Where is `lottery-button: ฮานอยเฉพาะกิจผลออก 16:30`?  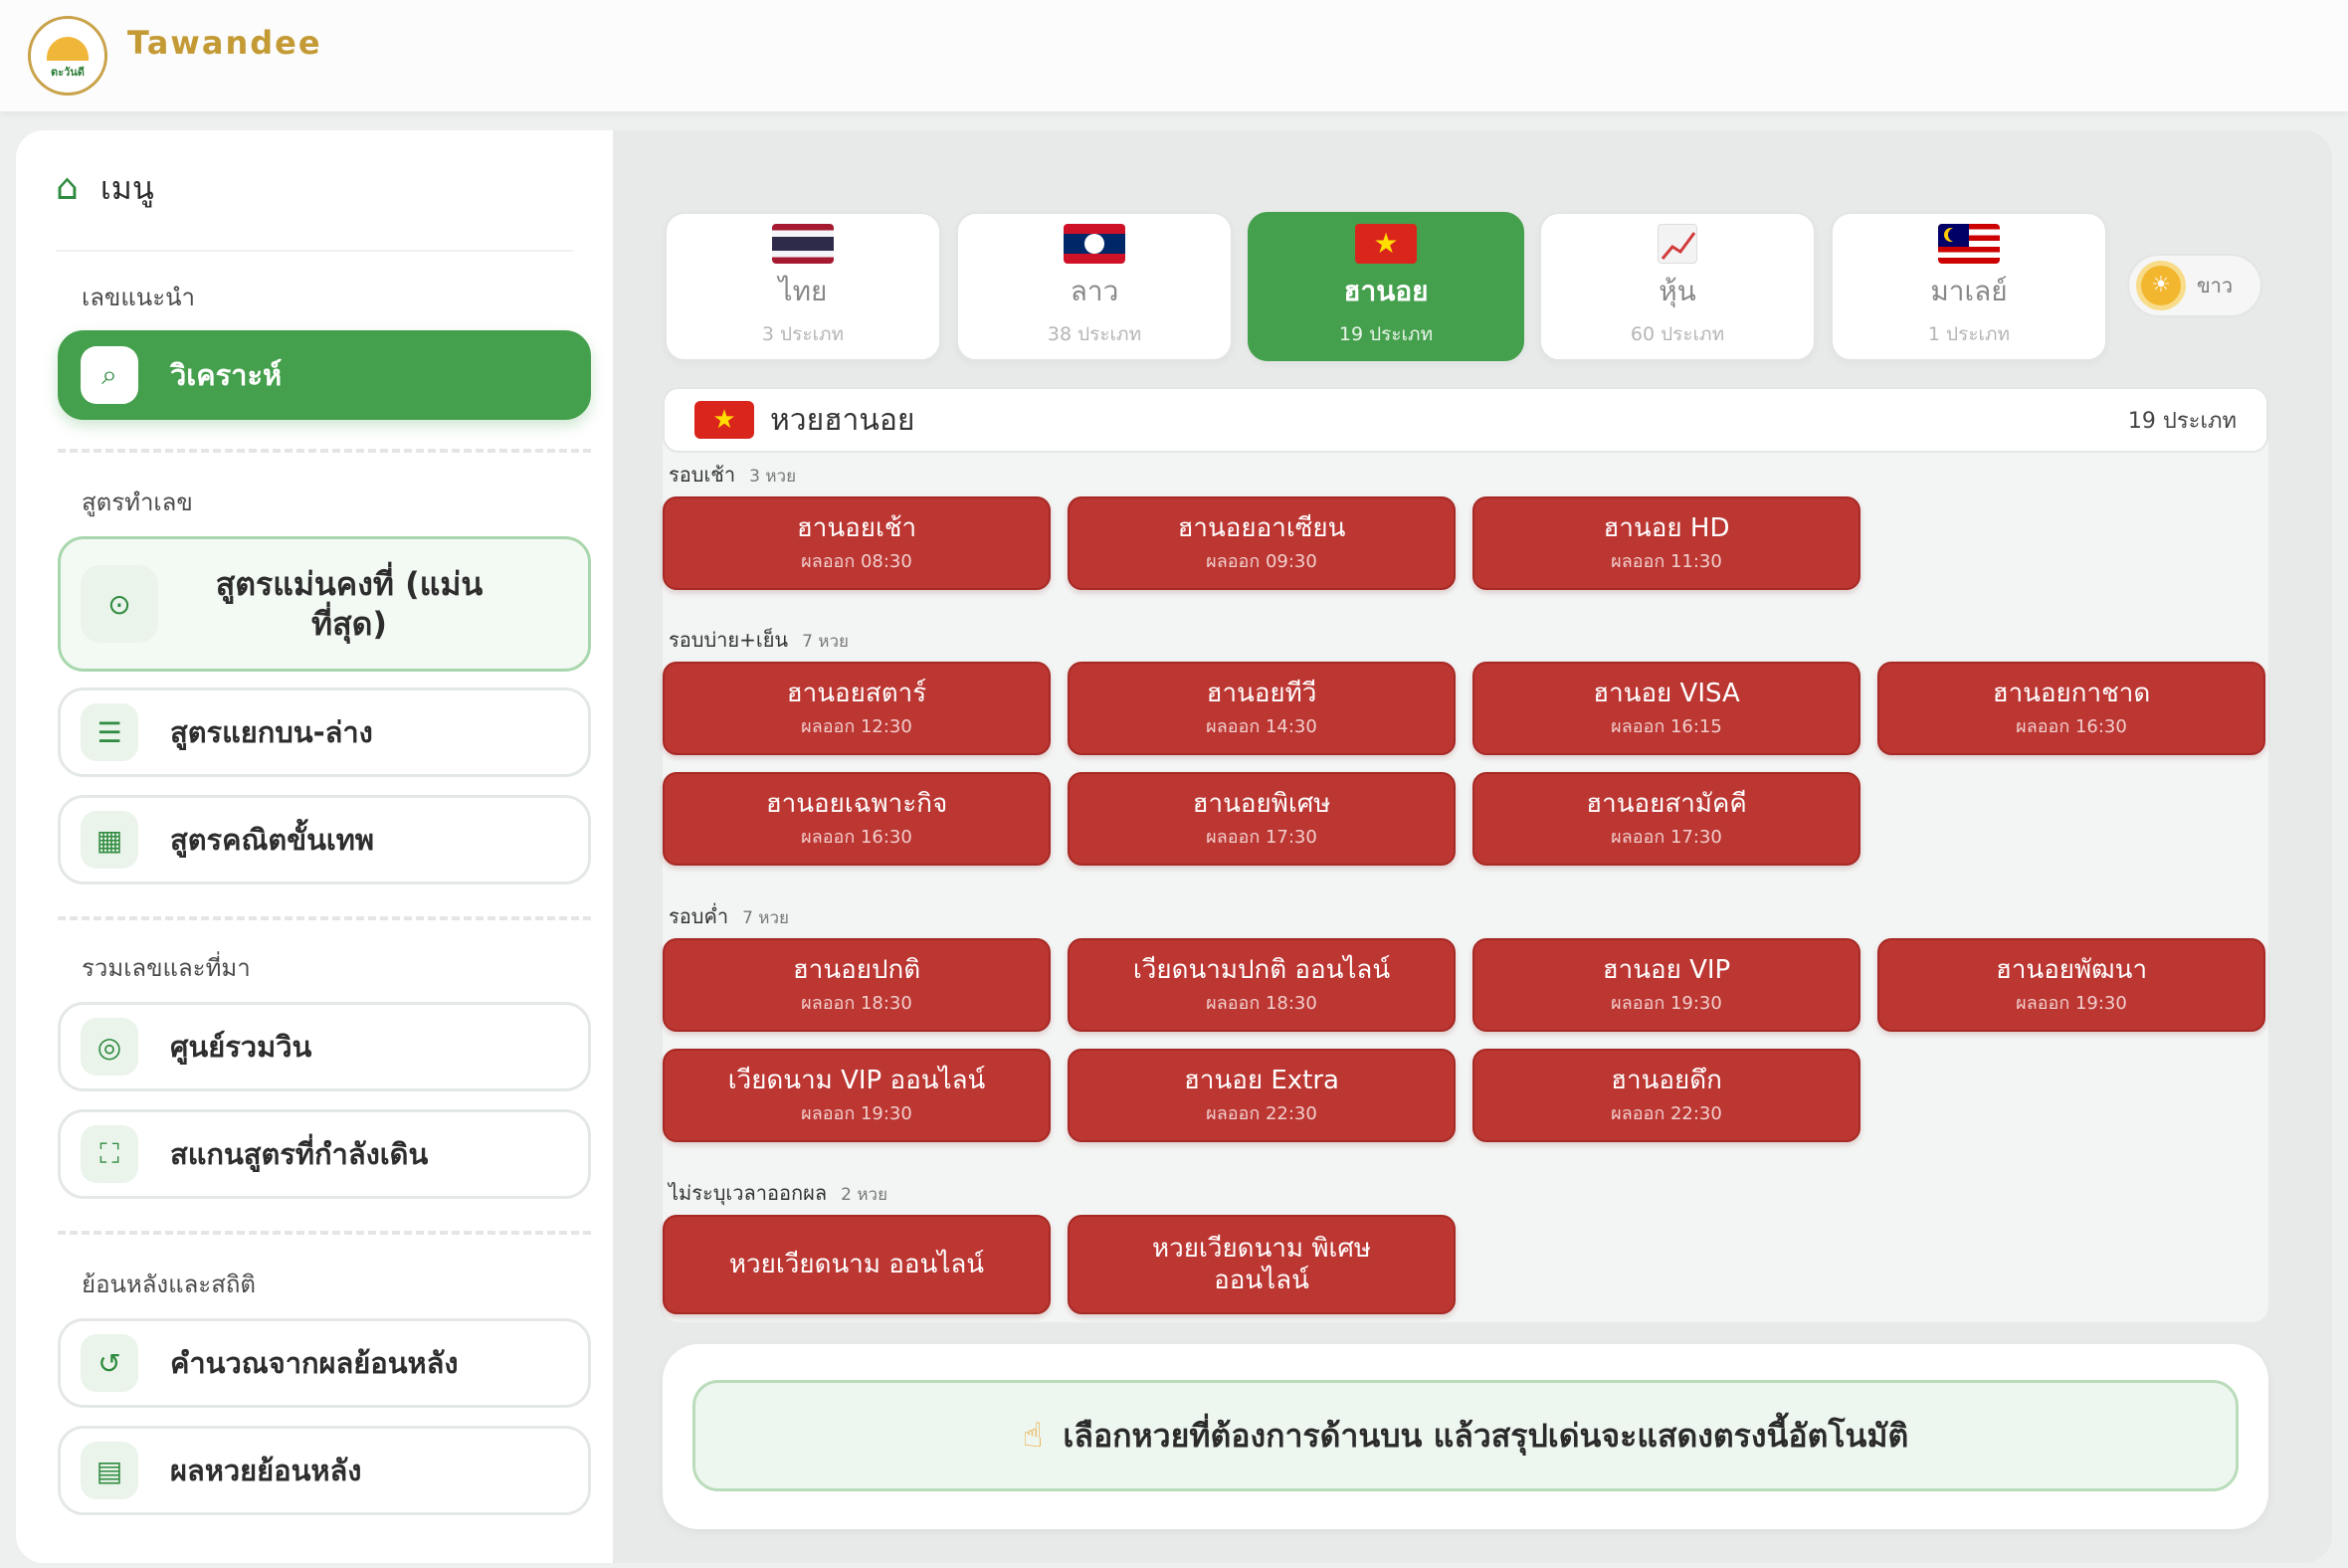
lottery-button: ฮานอยเฉพาะกิจผลออก 16:30 is located at coordinates (857, 819).